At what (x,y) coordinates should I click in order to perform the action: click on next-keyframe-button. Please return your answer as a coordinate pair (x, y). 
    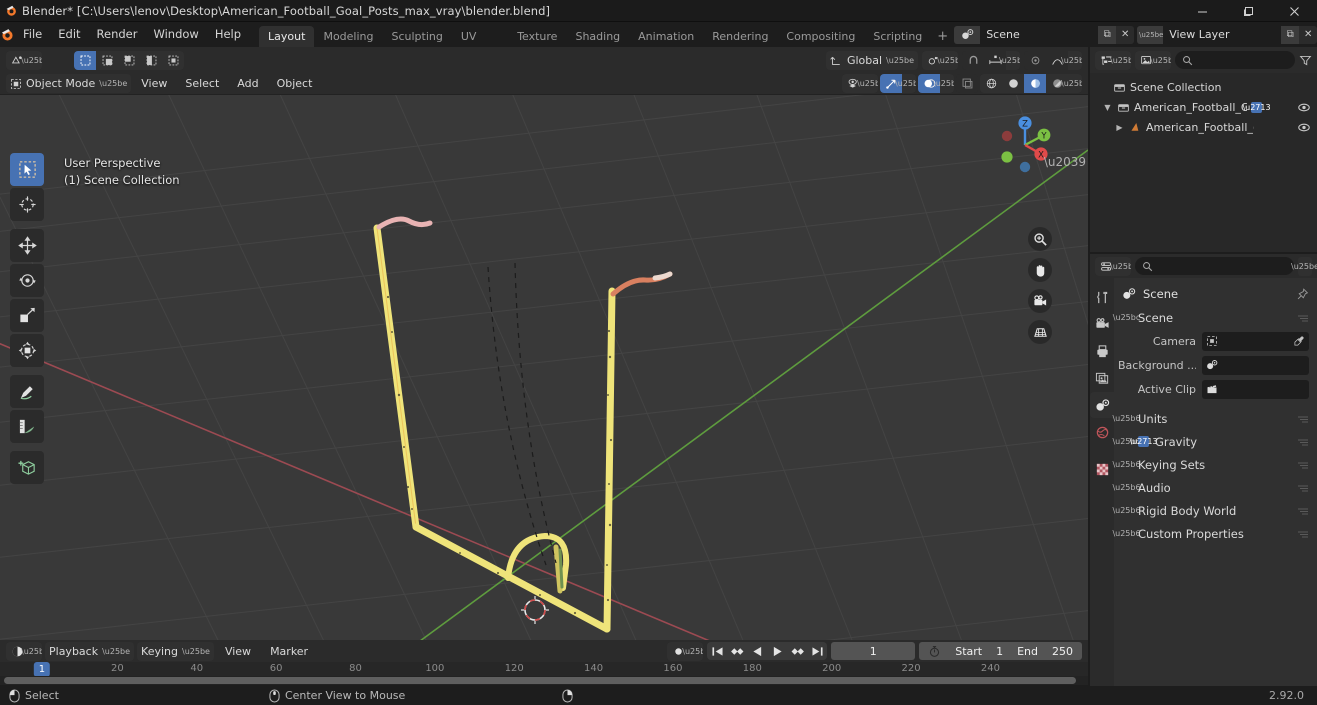
    Looking at the image, I should click on (797, 651).